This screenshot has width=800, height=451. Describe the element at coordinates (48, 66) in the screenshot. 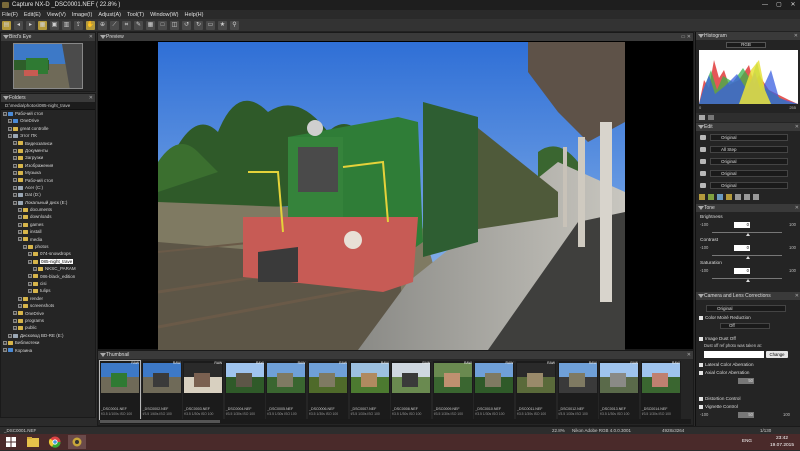

I see `birds-eye-thumbnail` at that location.